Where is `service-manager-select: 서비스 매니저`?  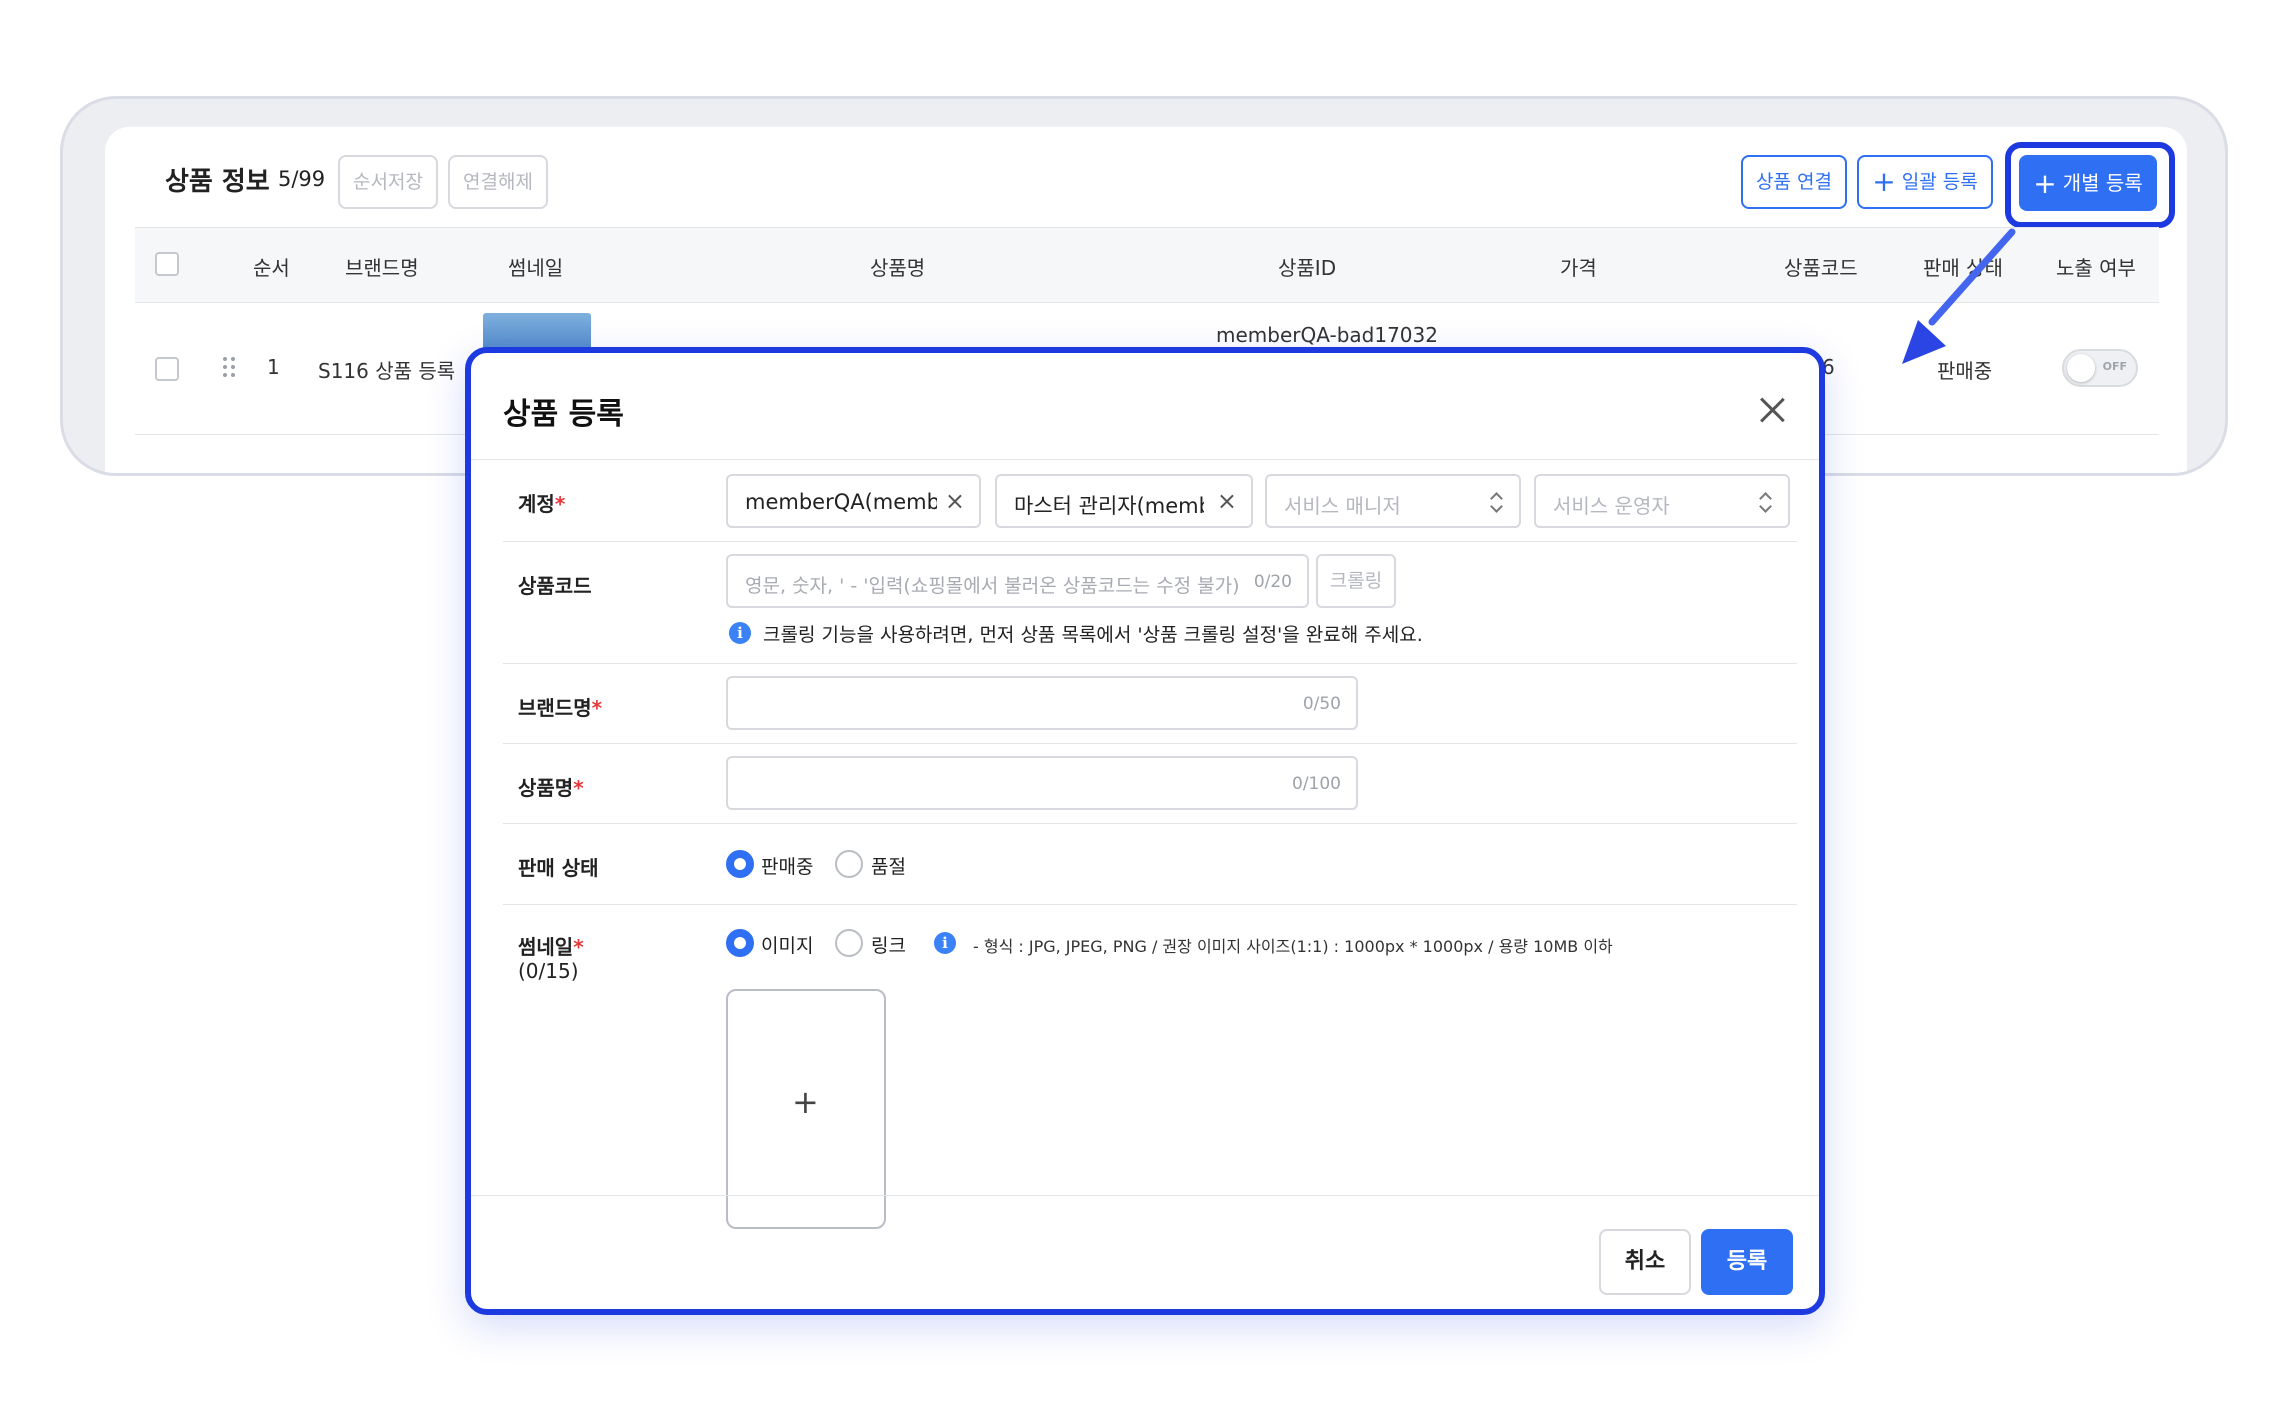 service-manager-select: 서비스 매니저 is located at coordinates (1393, 501).